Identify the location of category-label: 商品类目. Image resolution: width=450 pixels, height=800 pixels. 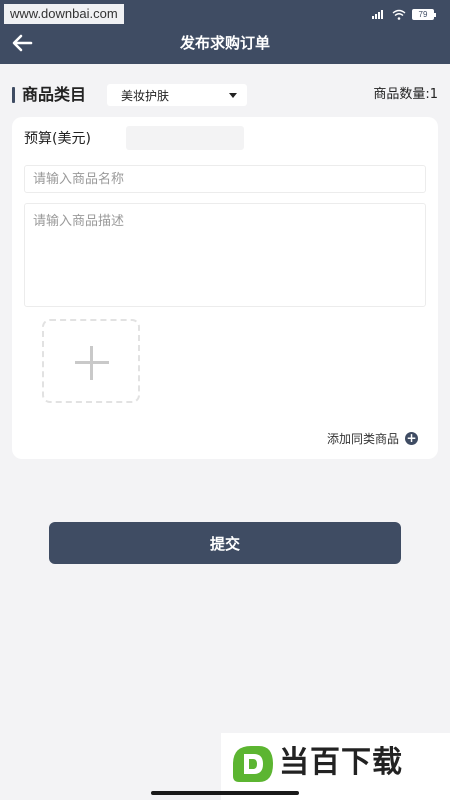
(54, 94).